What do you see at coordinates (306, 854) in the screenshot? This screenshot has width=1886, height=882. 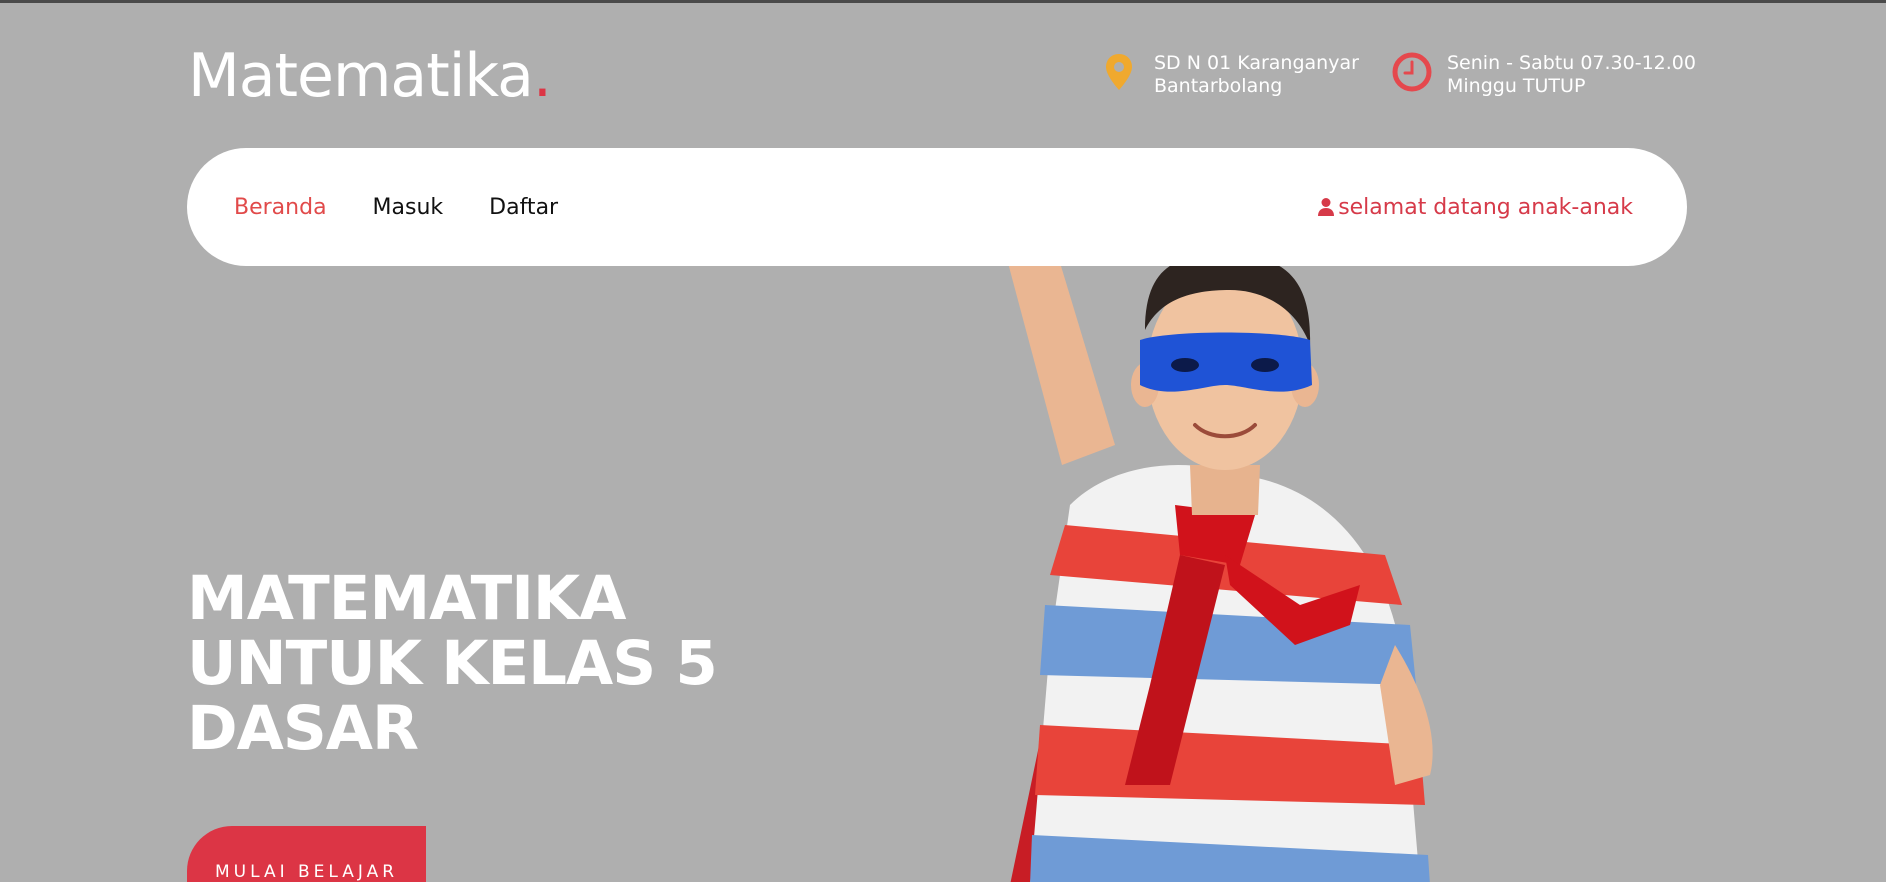 I see `start-learning-button: MULAI BELAJAR` at bounding box center [306, 854].